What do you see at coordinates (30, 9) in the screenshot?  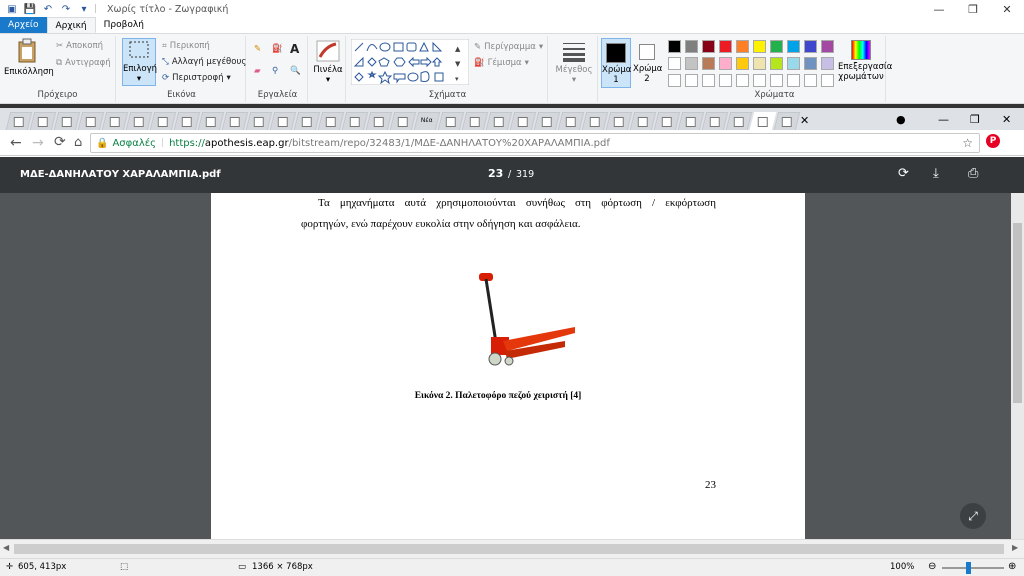 I see `save-icon: 💾` at bounding box center [30, 9].